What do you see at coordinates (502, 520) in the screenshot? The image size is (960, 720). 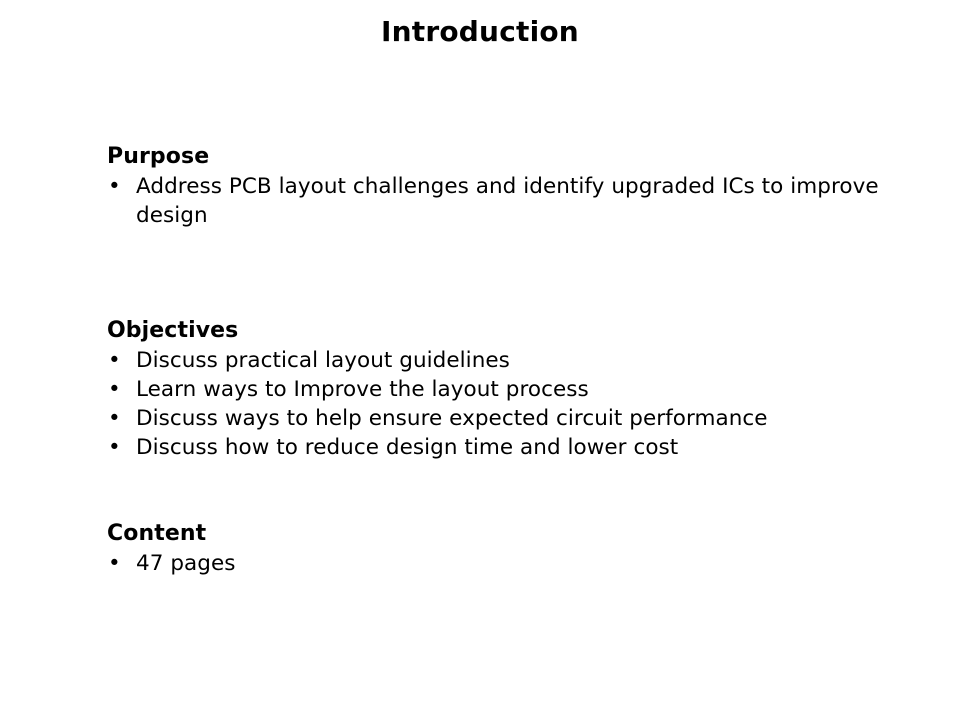 I see `section-content: Content • 47 pages` at bounding box center [502, 520].